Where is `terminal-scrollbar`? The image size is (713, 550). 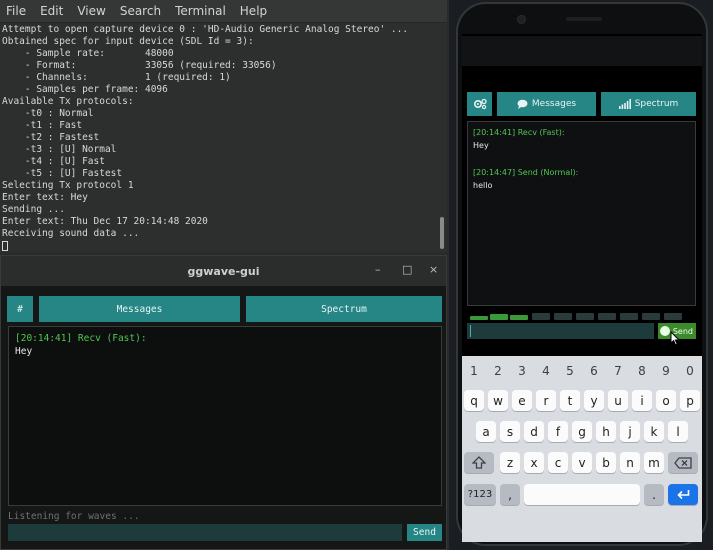
terminal-scrollbar is located at coordinates (442, 233).